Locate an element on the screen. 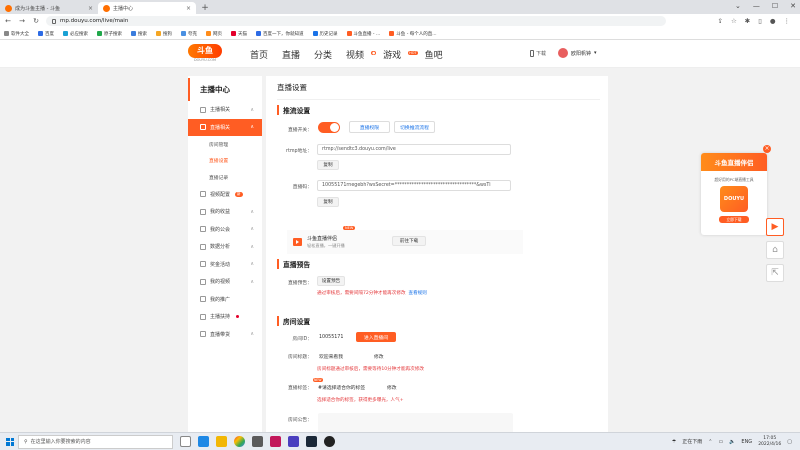 This screenshot has width=800, height=450. volume-icon: 🔈 is located at coordinates (732, 442).